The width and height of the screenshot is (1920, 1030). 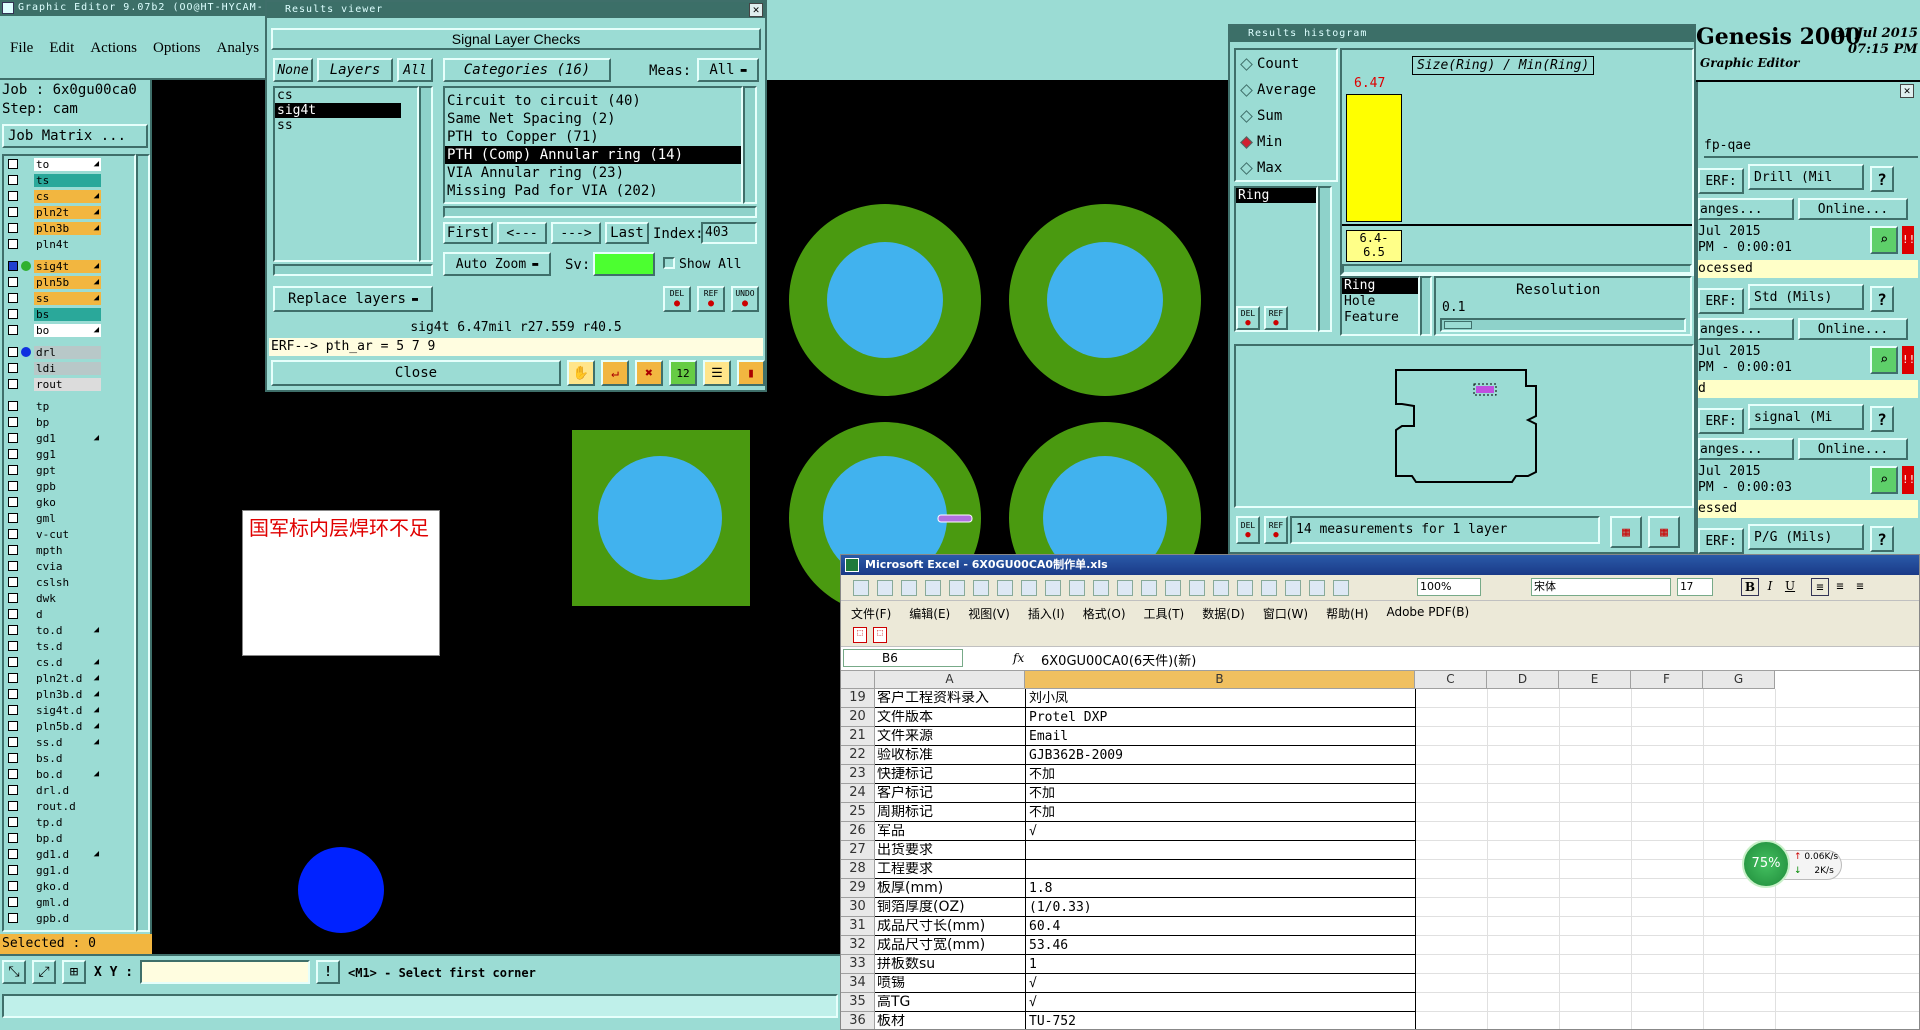 I want to click on cell-a: 铜箔厚度(OZ), so click(x=950, y=907).